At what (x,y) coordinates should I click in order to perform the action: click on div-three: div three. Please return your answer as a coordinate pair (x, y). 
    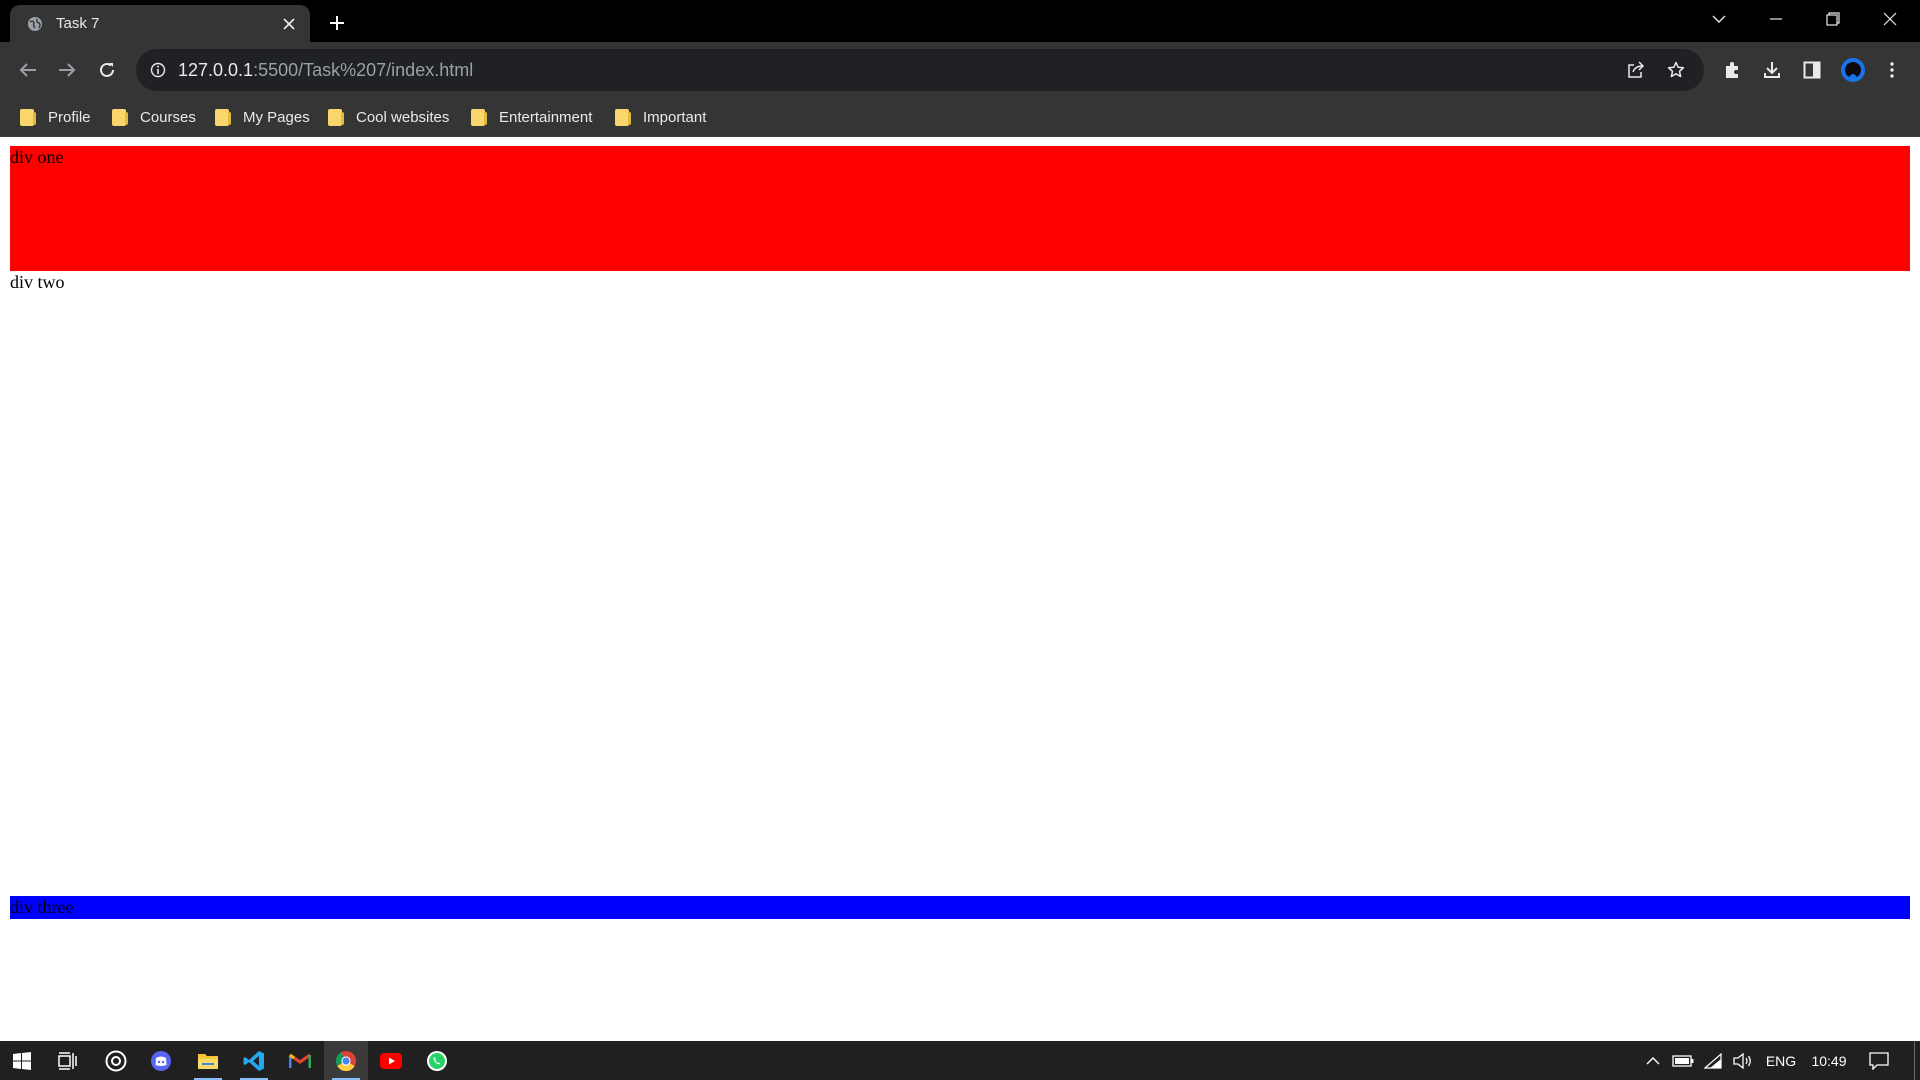
    Looking at the image, I should click on (960, 907).